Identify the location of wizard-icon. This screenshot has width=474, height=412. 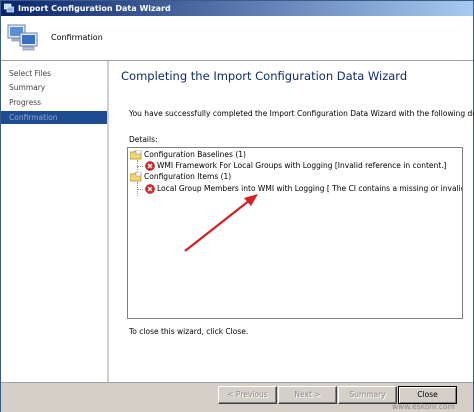
(9, 8).